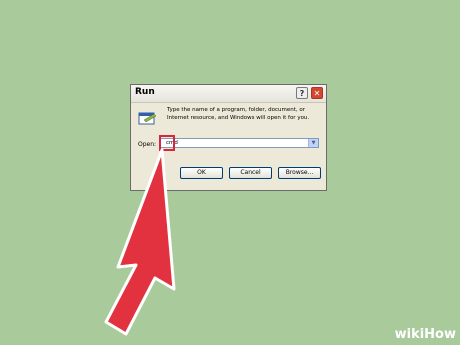  Describe the element at coordinates (425, 334) in the screenshot. I see `wikihow-logo: wikiHow` at that location.